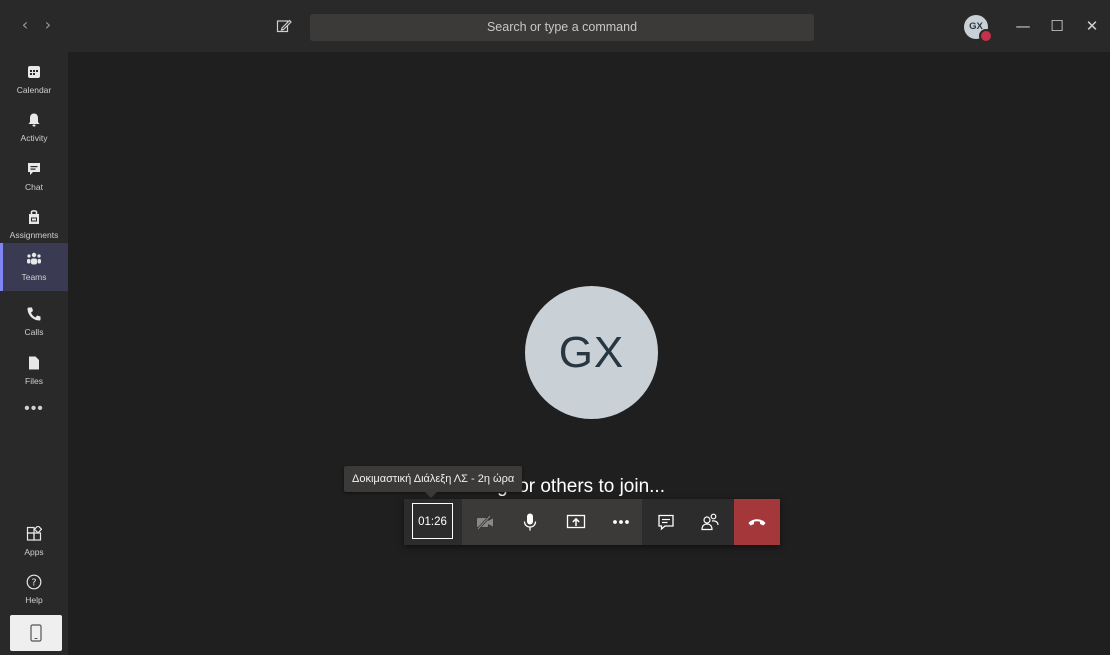  What do you see at coordinates (576, 522) in the screenshot?
I see `share-screen-icon` at bounding box center [576, 522].